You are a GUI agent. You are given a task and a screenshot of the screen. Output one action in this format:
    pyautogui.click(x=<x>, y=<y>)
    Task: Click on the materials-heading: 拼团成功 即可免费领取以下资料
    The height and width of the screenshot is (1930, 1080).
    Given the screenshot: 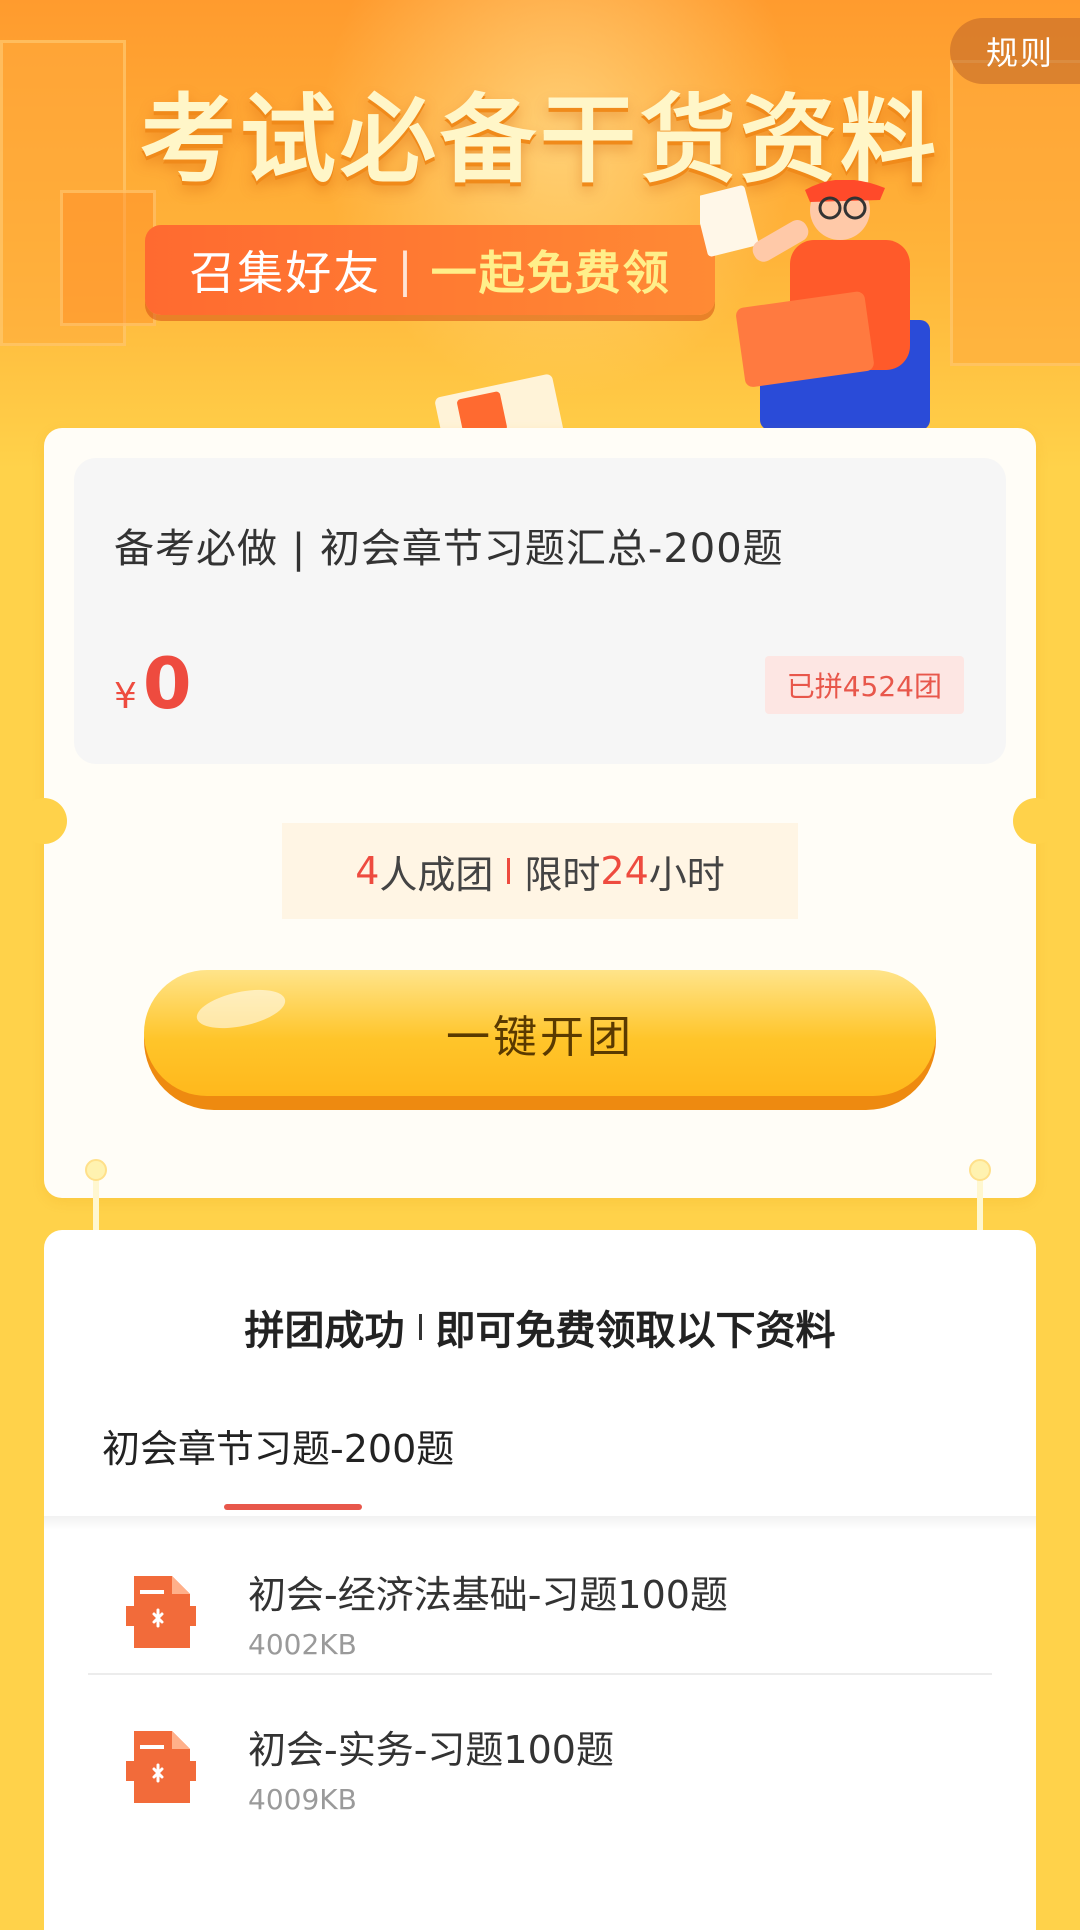 What is the action you would take?
    pyautogui.click(x=540, y=1327)
    